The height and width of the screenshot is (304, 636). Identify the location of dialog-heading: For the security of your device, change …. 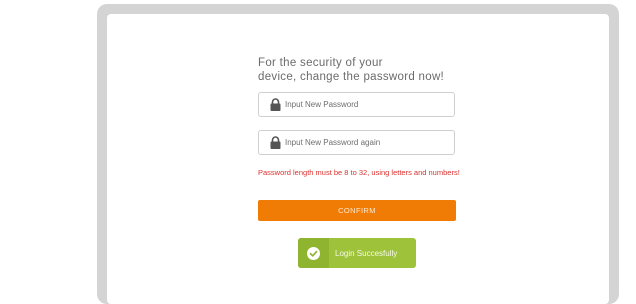
(368, 70).